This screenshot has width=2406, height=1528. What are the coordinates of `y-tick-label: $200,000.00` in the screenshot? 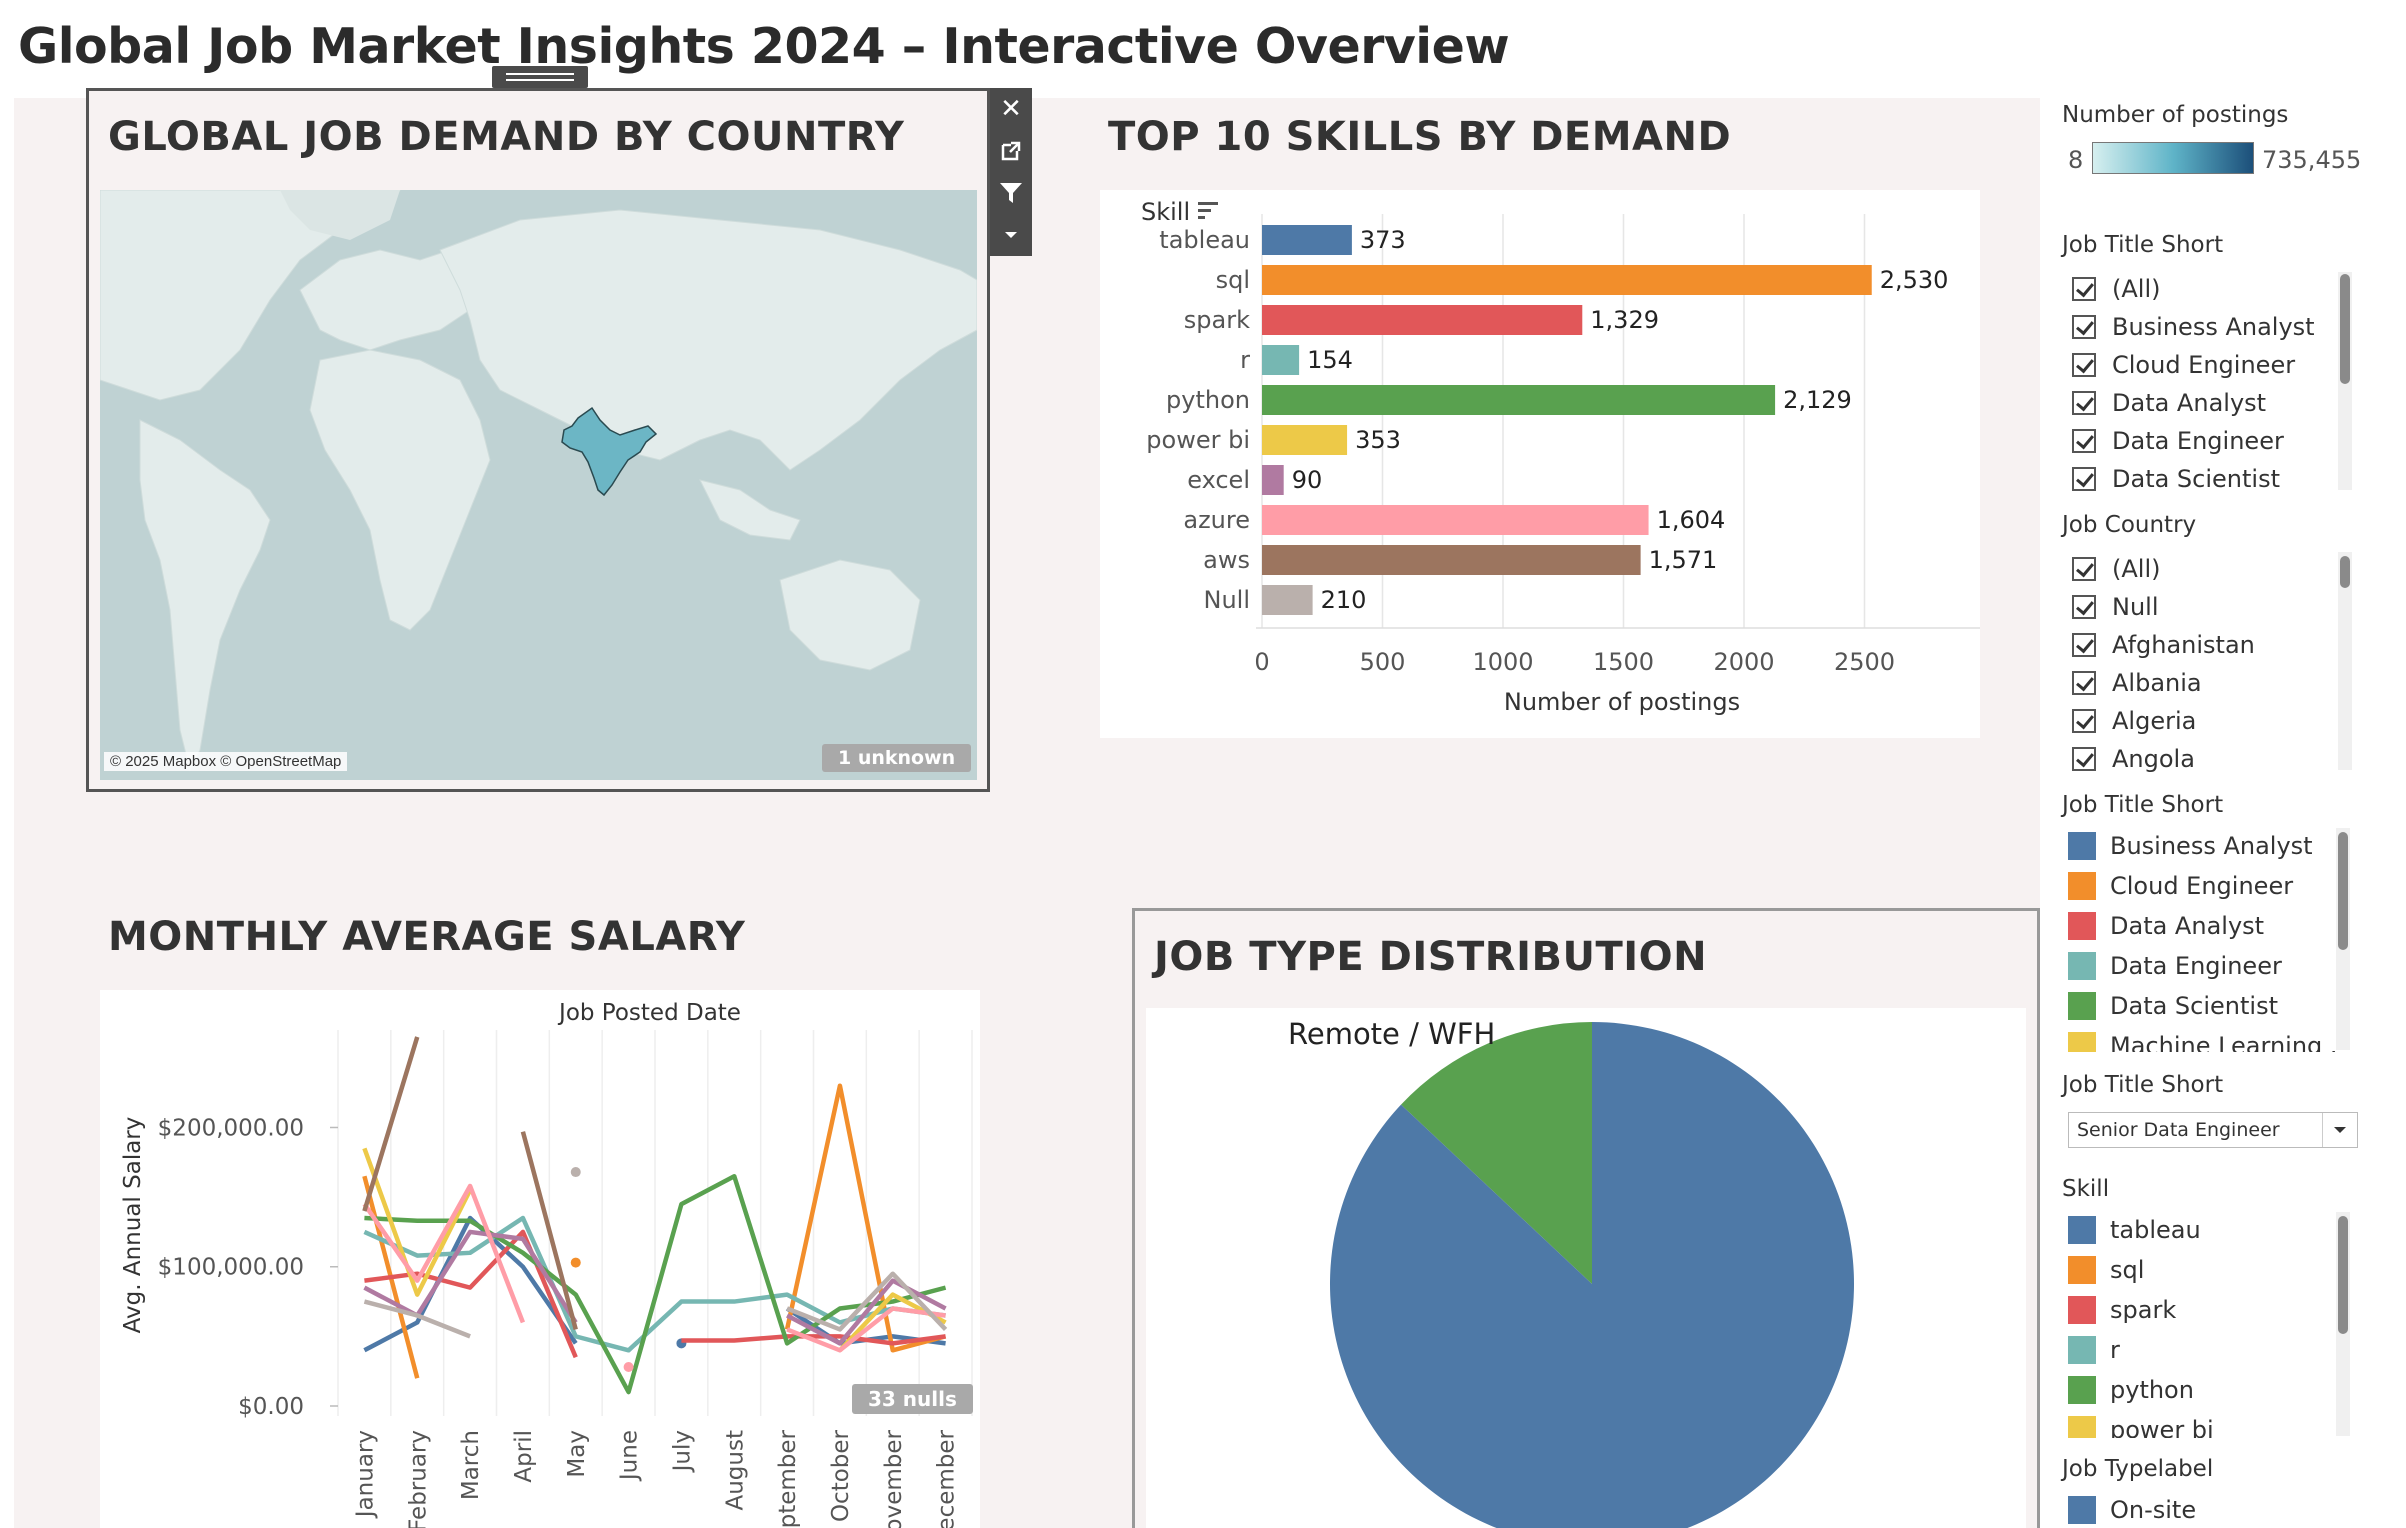 It's located at (231, 1128).